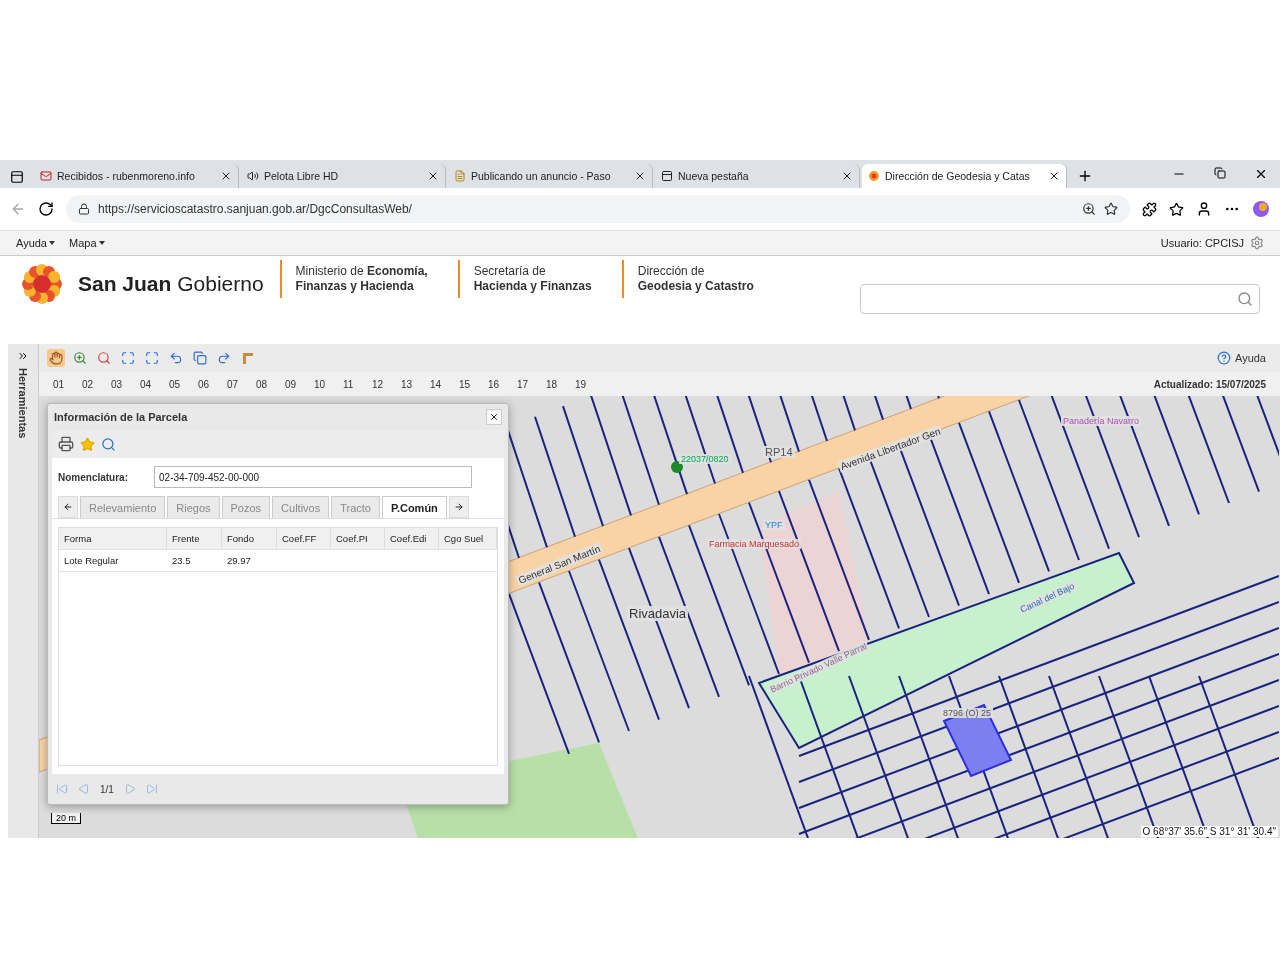  I want to click on ruler-icon, so click(248, 358).